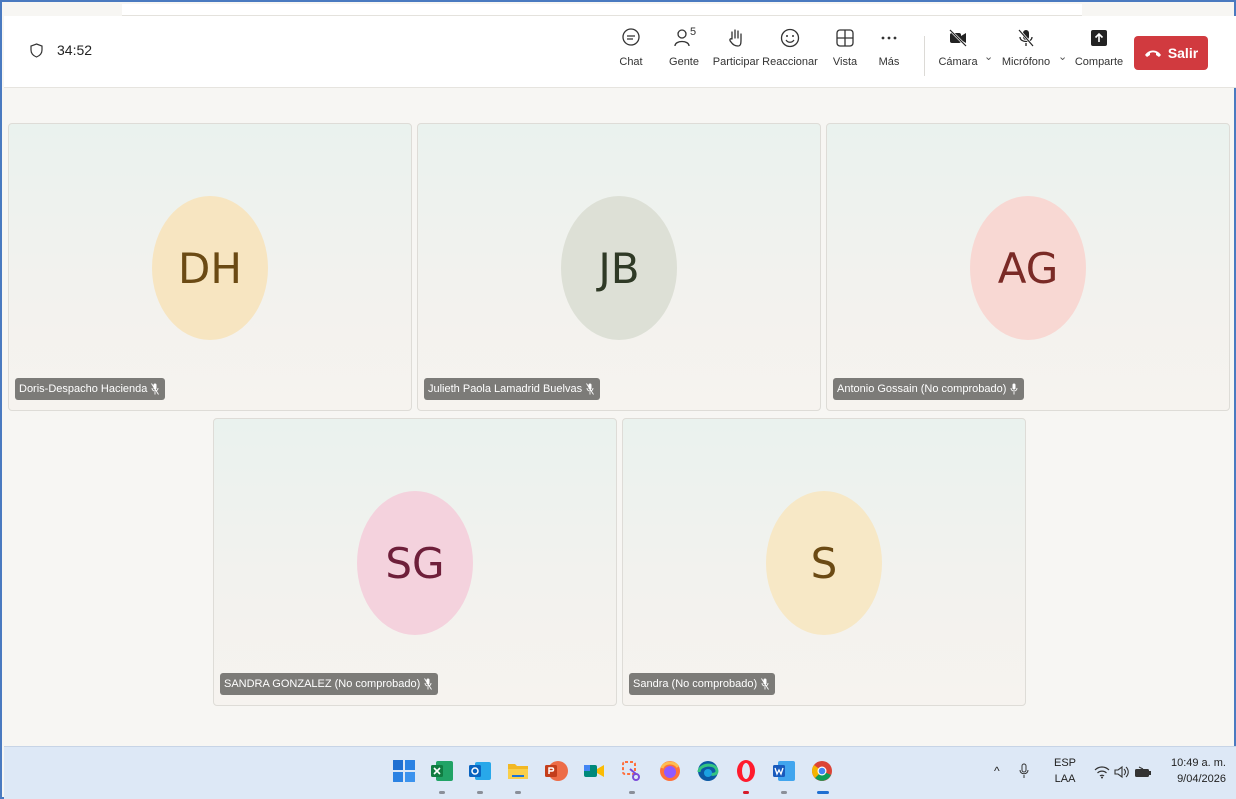  Describe the element at coordinates (736, 62) in the screenshot. I see `raise-hand-label: Participar` at that location.